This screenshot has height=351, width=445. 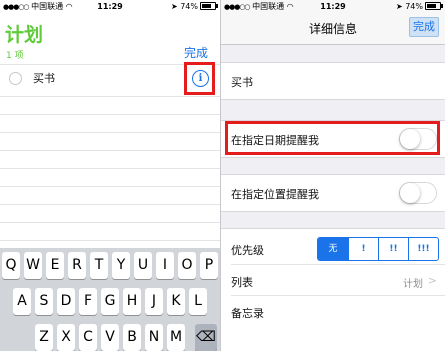 I want to click on item-count: 1 项, so click(x=15, y=56).